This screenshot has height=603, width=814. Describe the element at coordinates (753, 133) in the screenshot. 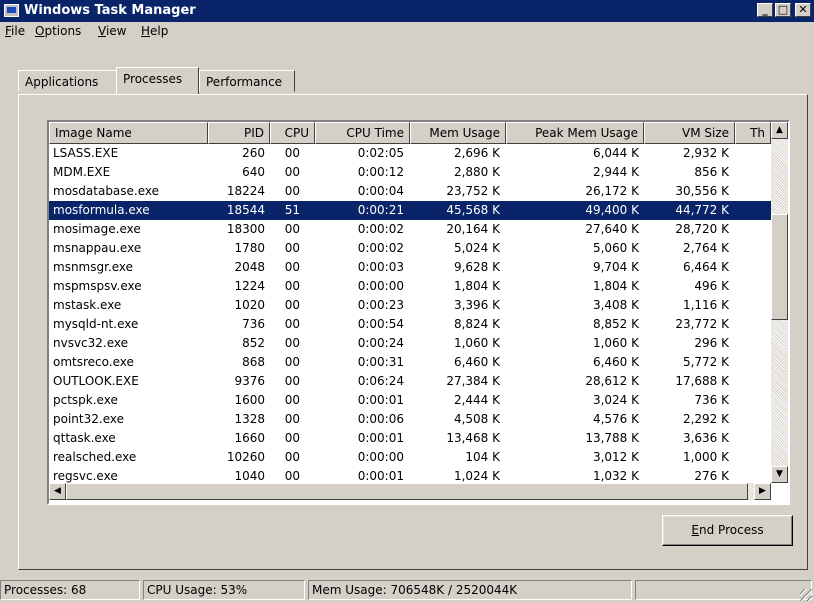

I see `column-threads: Th` at that location.